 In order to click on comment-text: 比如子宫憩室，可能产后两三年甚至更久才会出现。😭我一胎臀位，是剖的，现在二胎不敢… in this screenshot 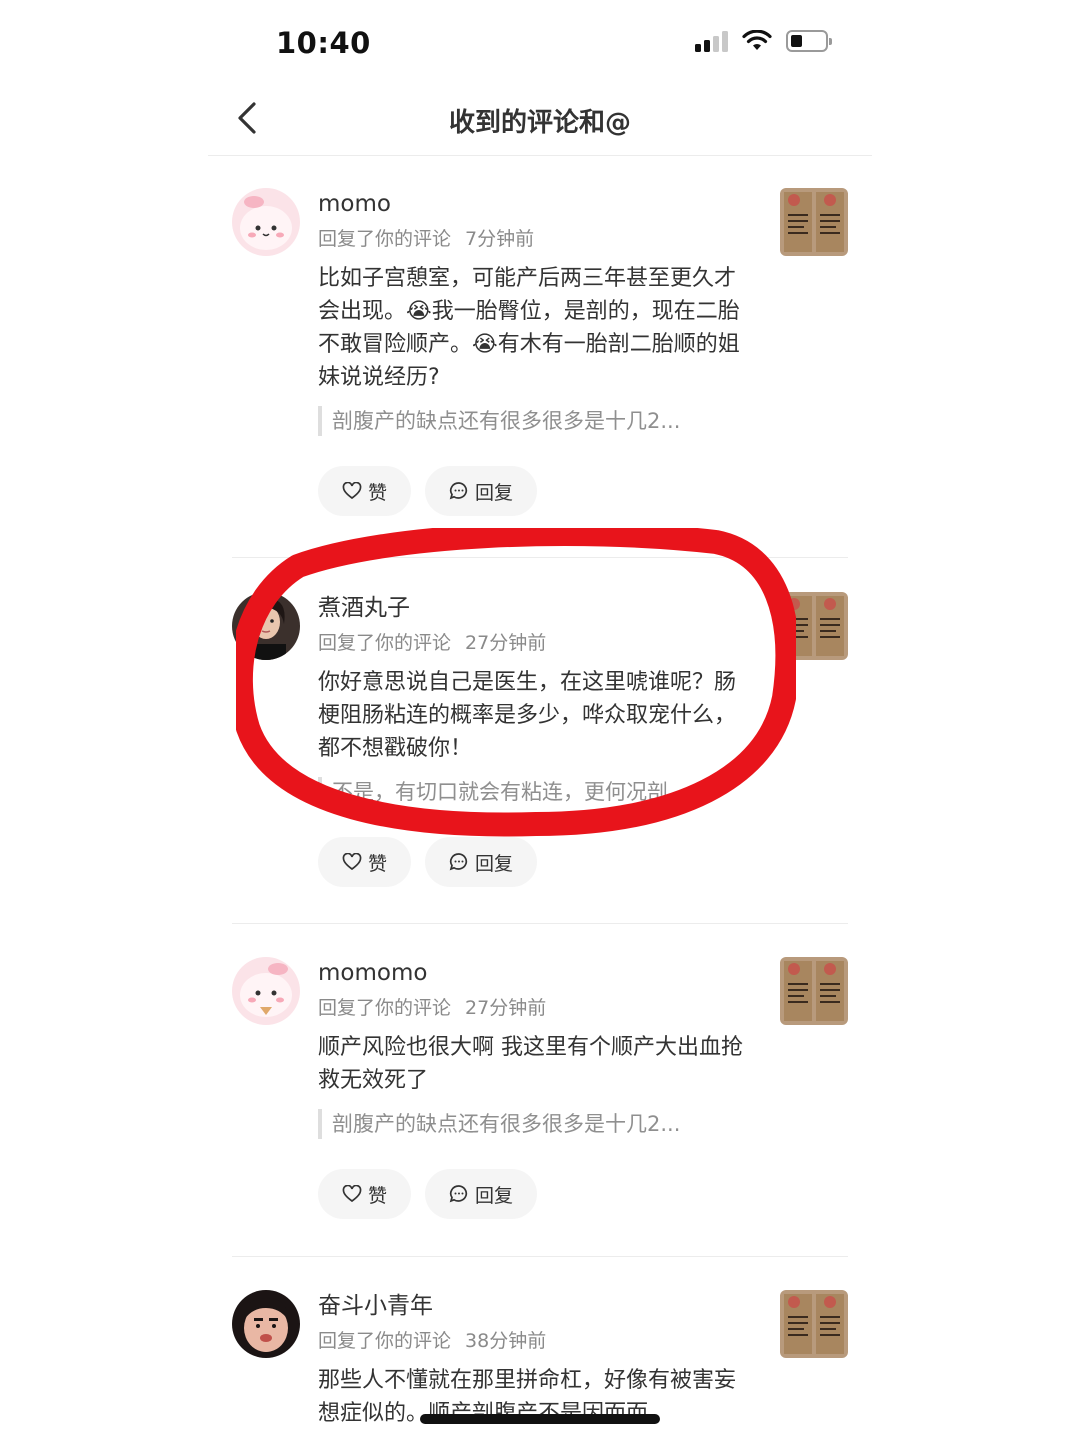, I will do `click(529, 328)`.